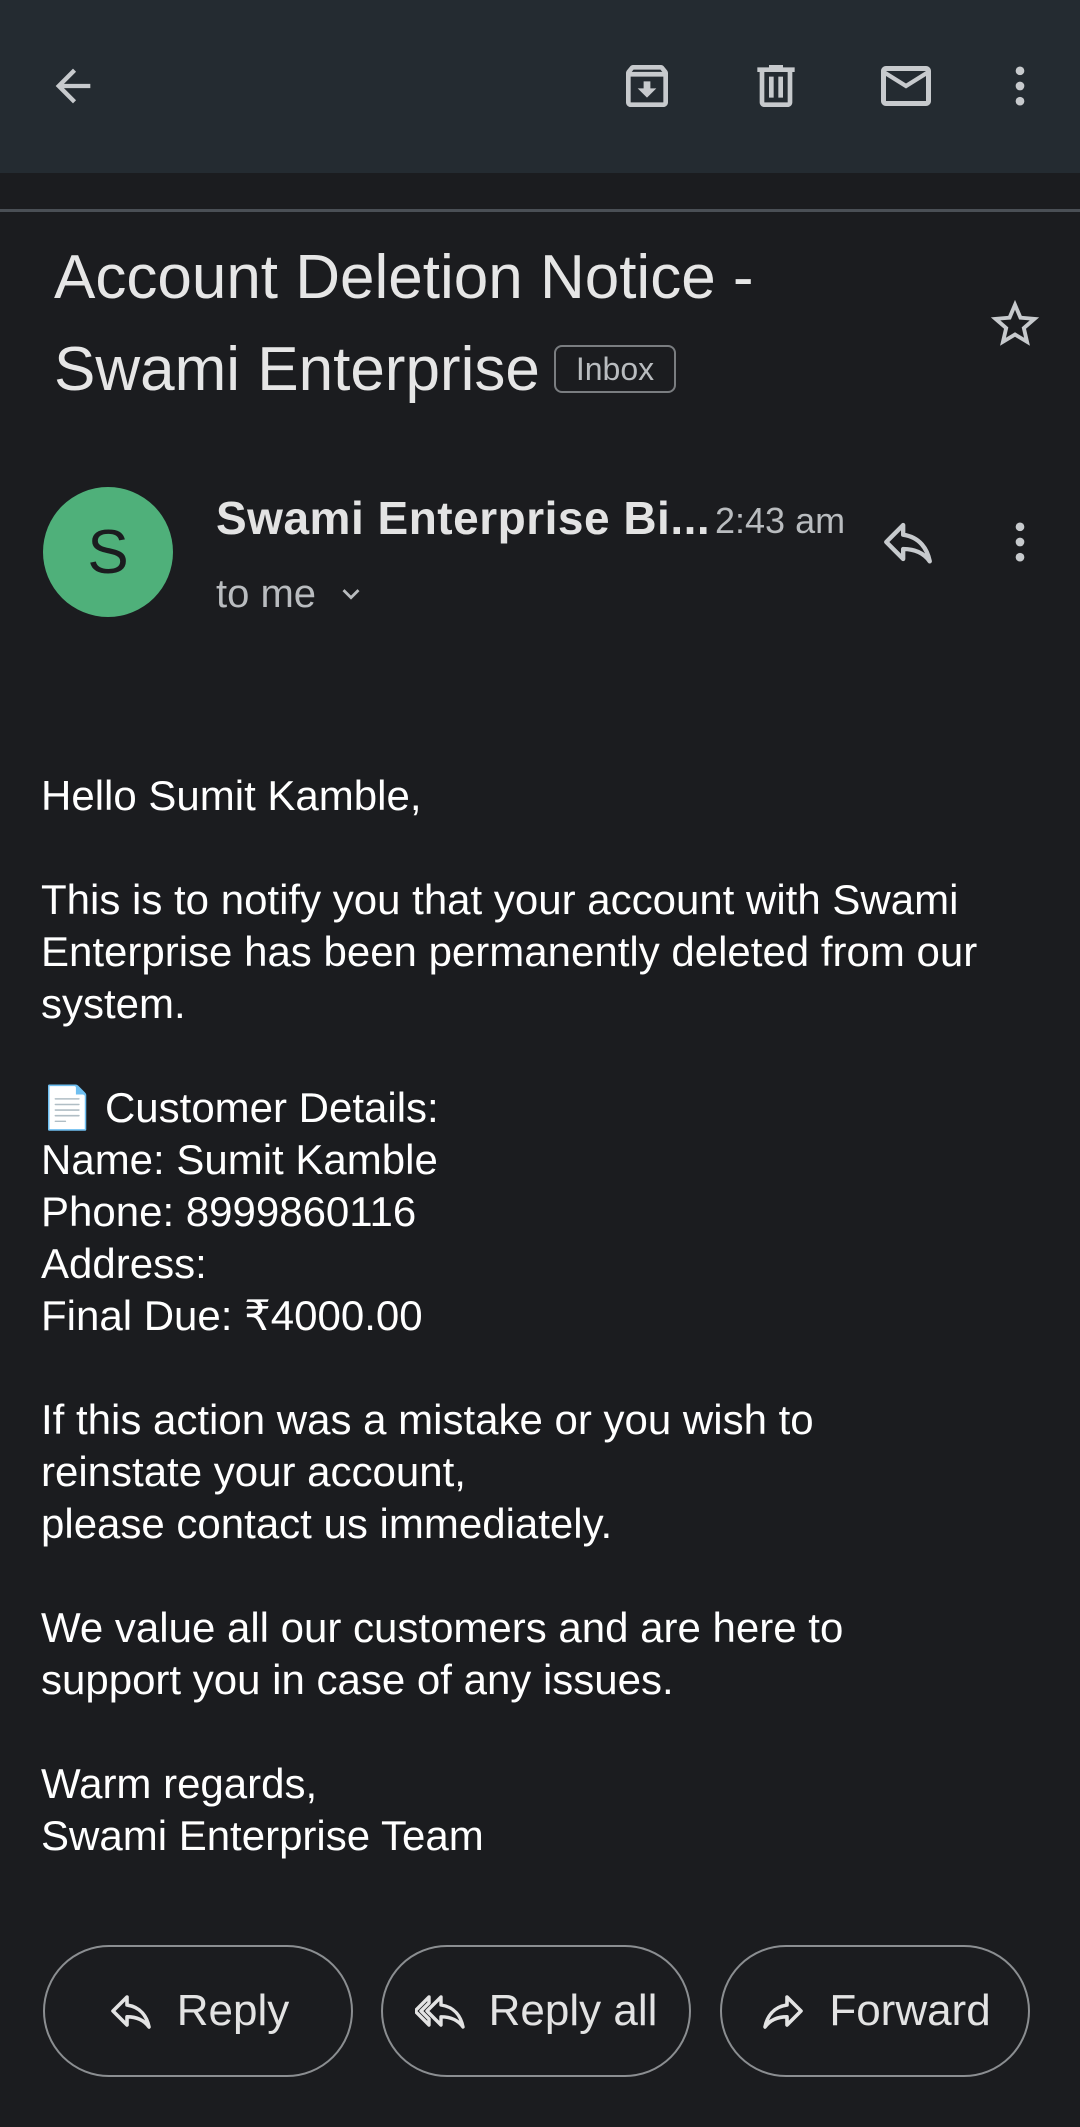 This screenshot has height=2127, width=1080. I want to click on customer-name: Name: Sumit Kamble, so click(239, 1159).